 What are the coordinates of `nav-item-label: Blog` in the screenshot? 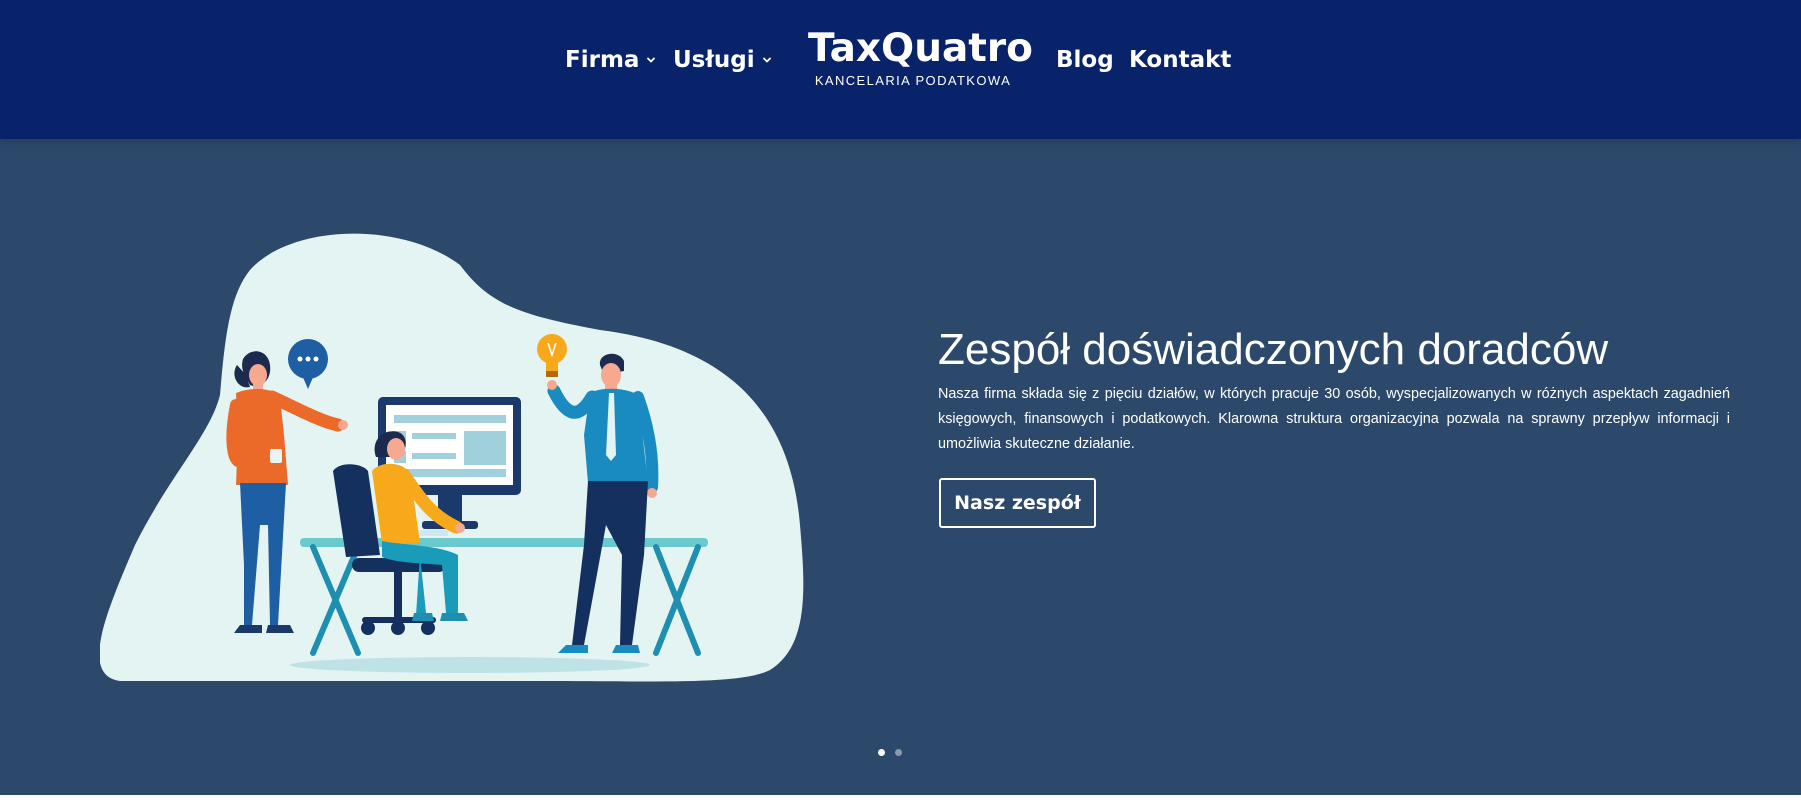 It's located at (1085, 60).